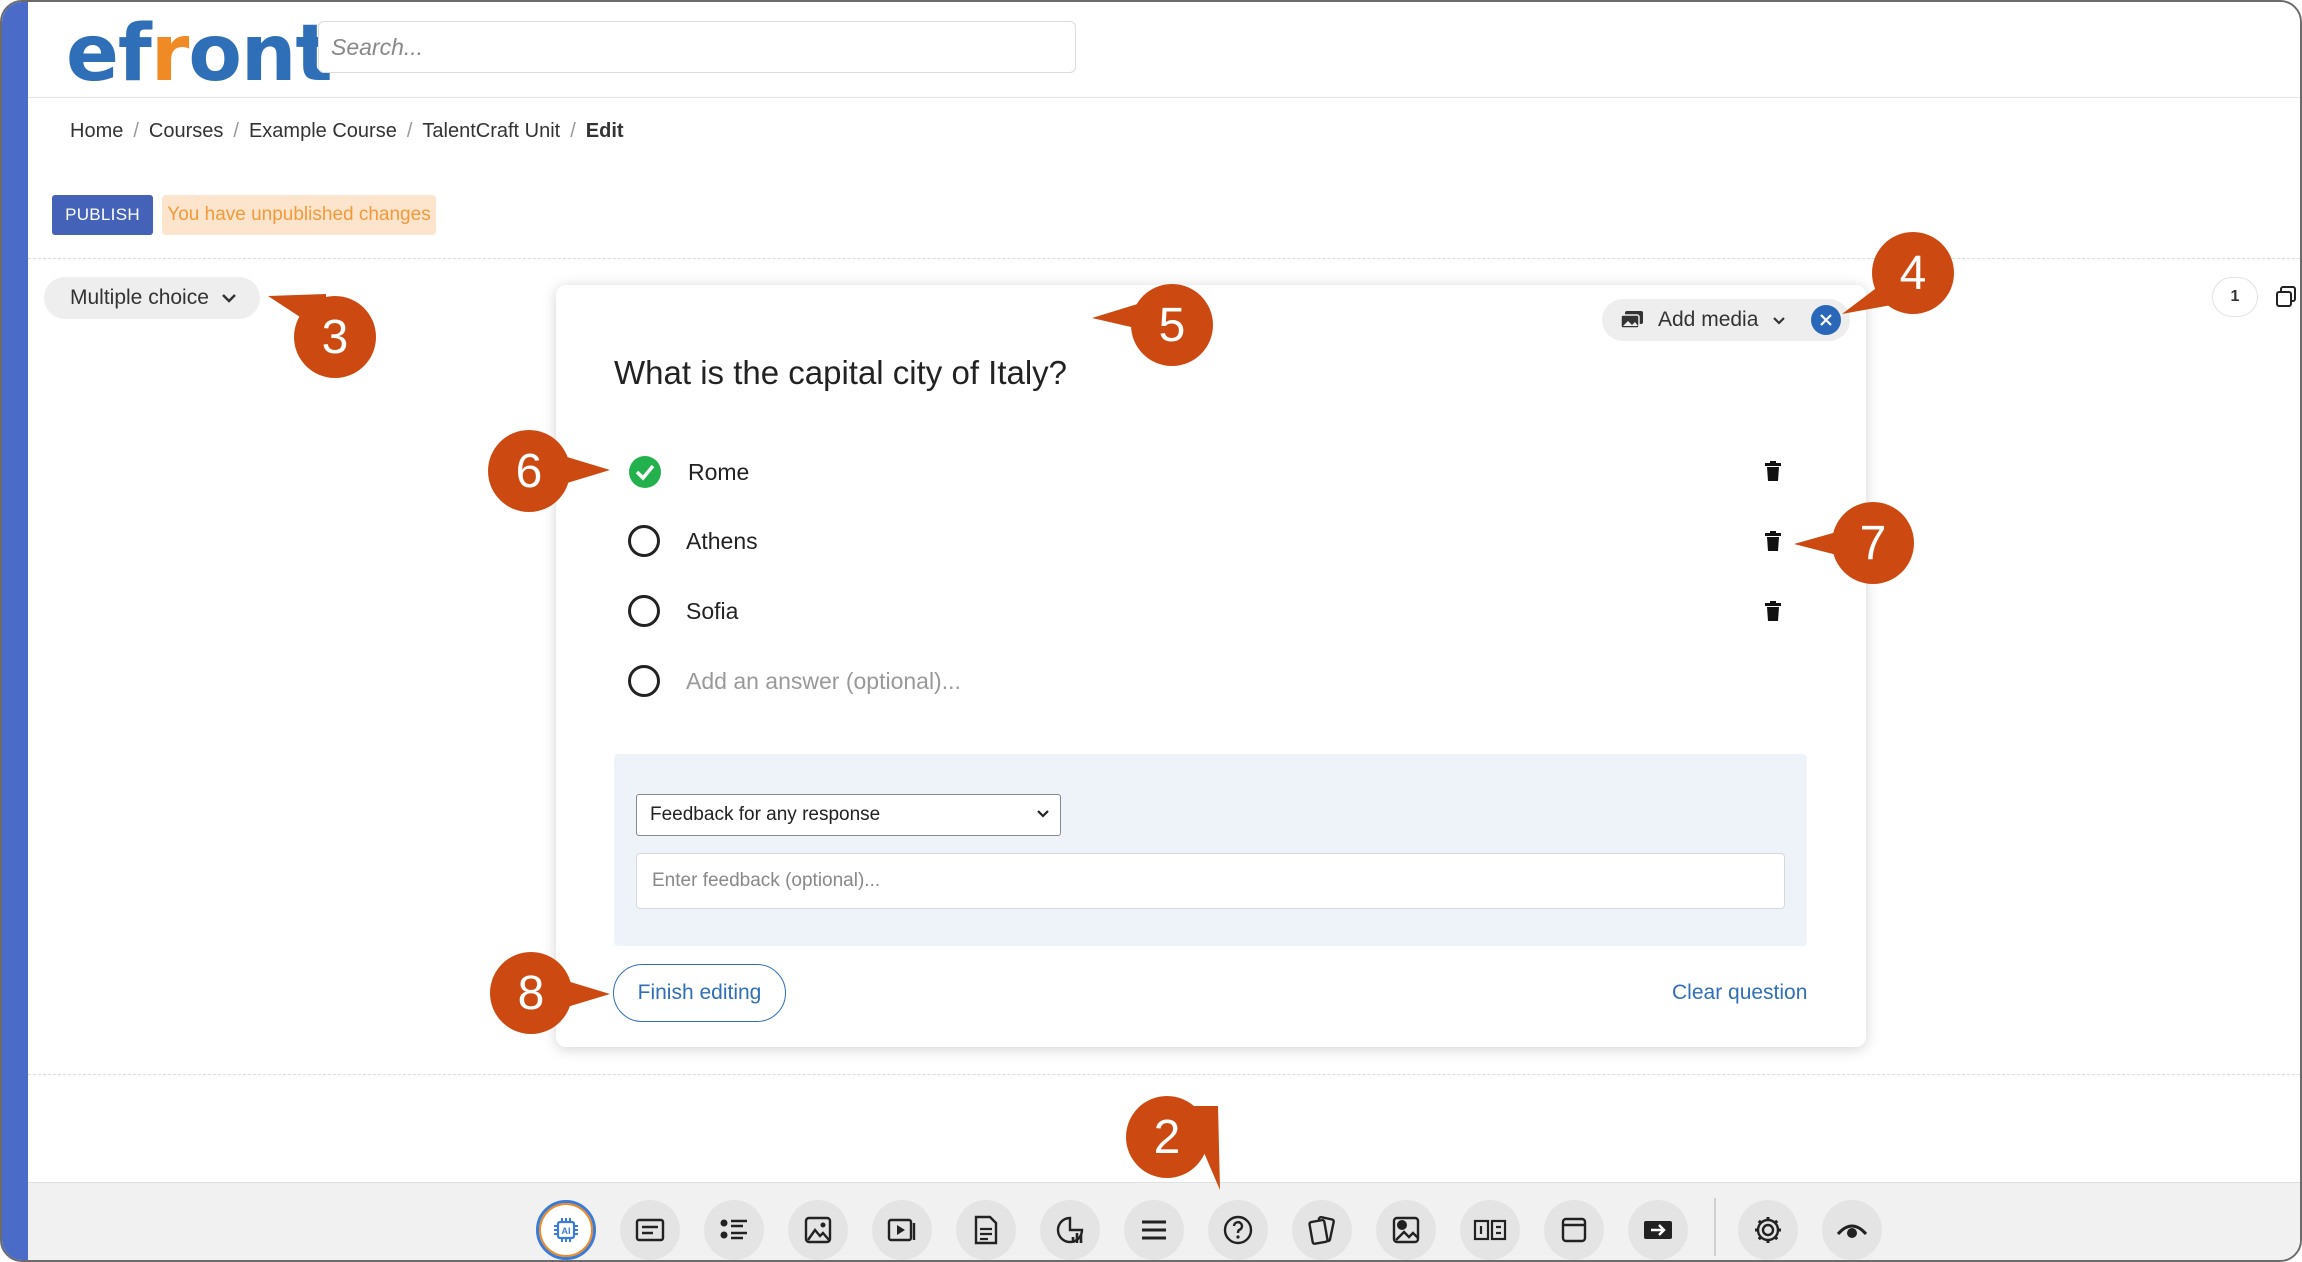 This screenshot has height=1262, width=2302. What do you see at coordinates (1210, 850) in the screenshot?
I see `feedback-panel` at bounding box center [1210, 850].